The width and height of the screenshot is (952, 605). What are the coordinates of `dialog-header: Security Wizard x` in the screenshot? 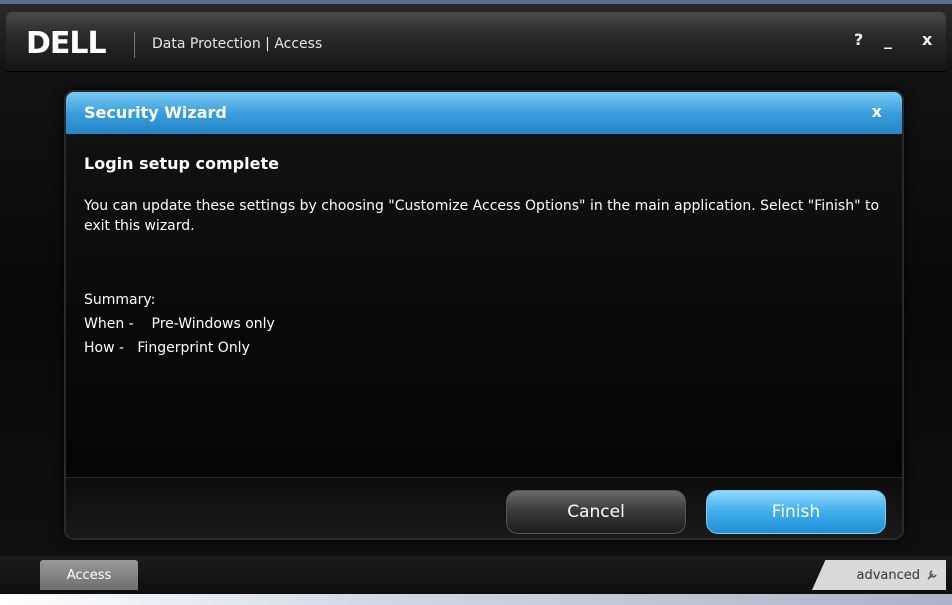 It's located at (484, 113).